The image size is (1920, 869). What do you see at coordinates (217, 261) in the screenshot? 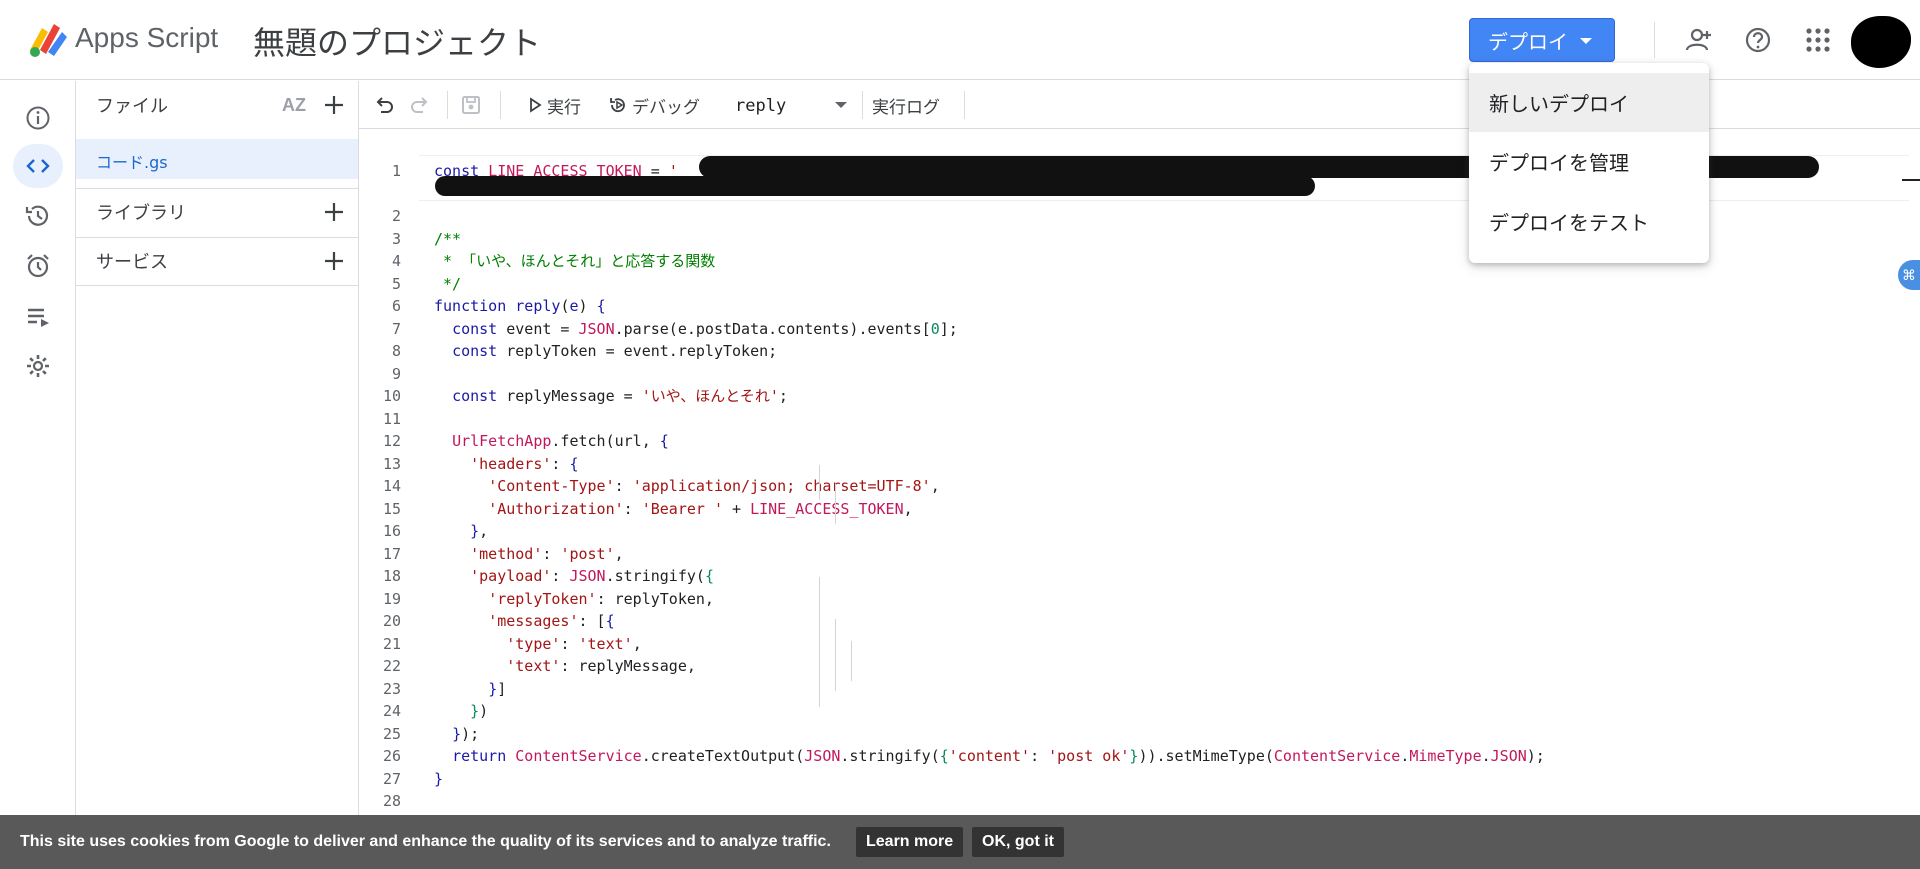
I see `services-row: サービス` at bounding box center [217, 261].